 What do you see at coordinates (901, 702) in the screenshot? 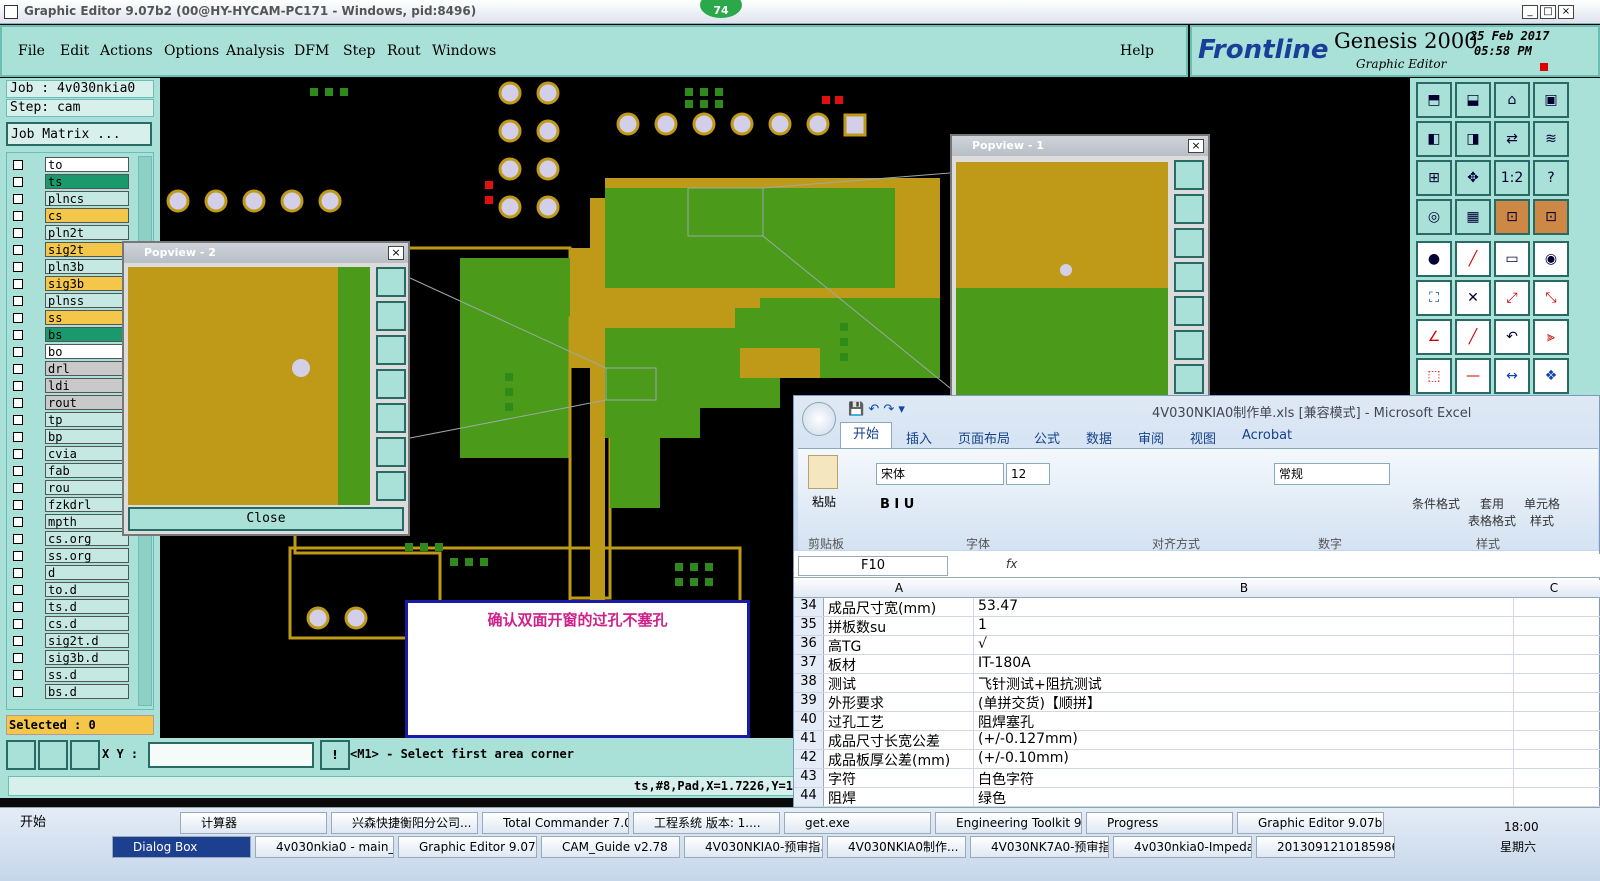
I see `cell-a: 外形要求` at bounding box center [901, 702].